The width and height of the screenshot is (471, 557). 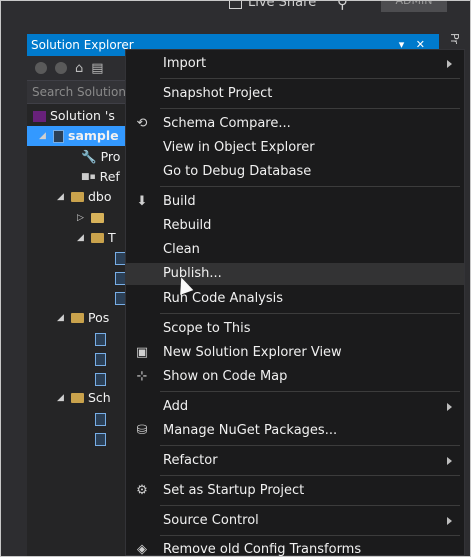 I want to click on tree-item-schema: ◢ Sch, so click(x=84, y=398).